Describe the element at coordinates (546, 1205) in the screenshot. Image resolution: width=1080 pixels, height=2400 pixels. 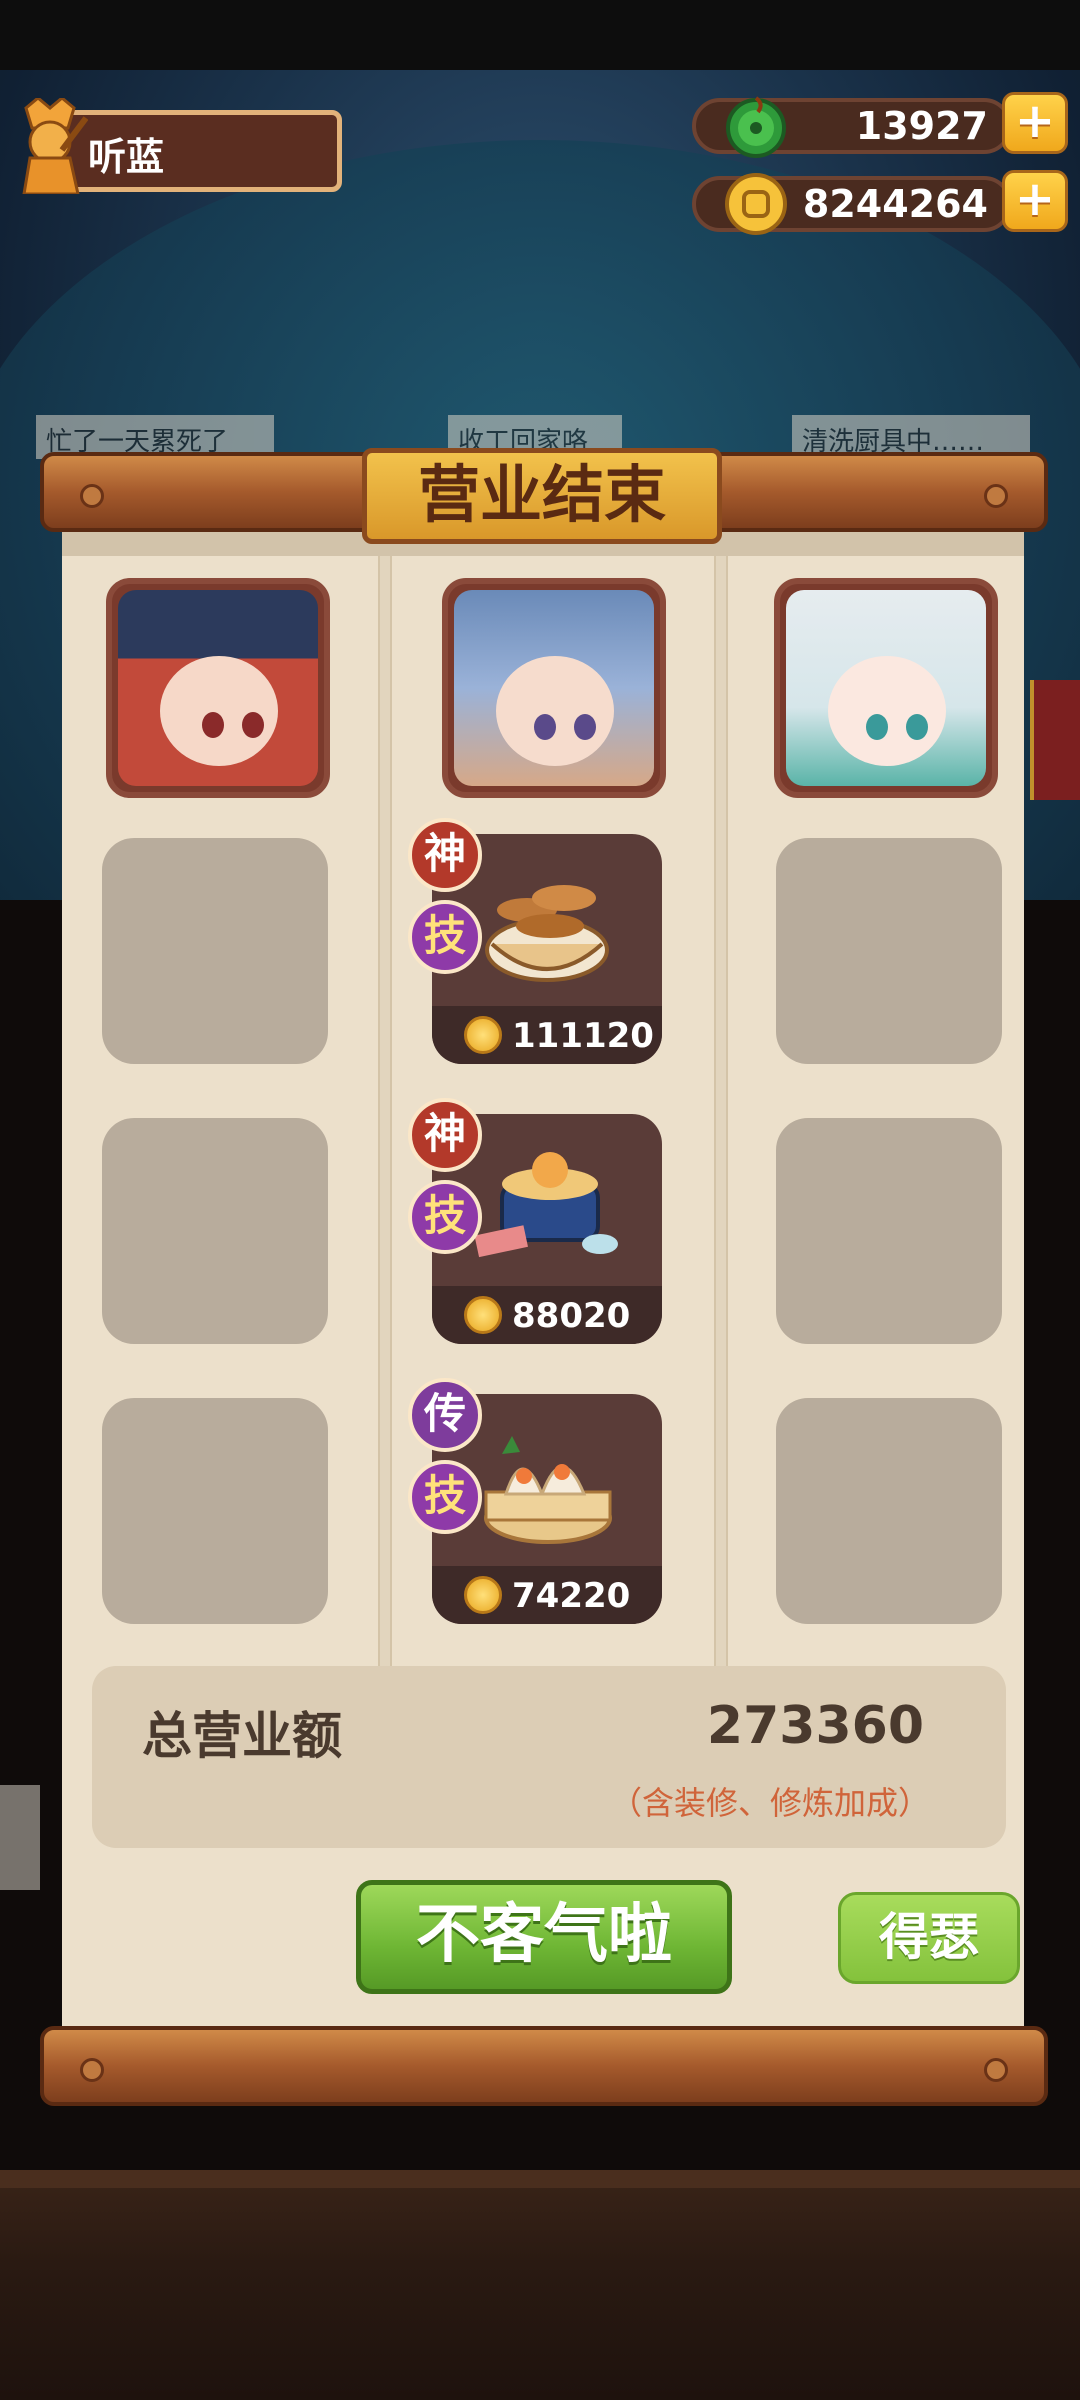
I see `banquet-hotpot-icon` at that location.